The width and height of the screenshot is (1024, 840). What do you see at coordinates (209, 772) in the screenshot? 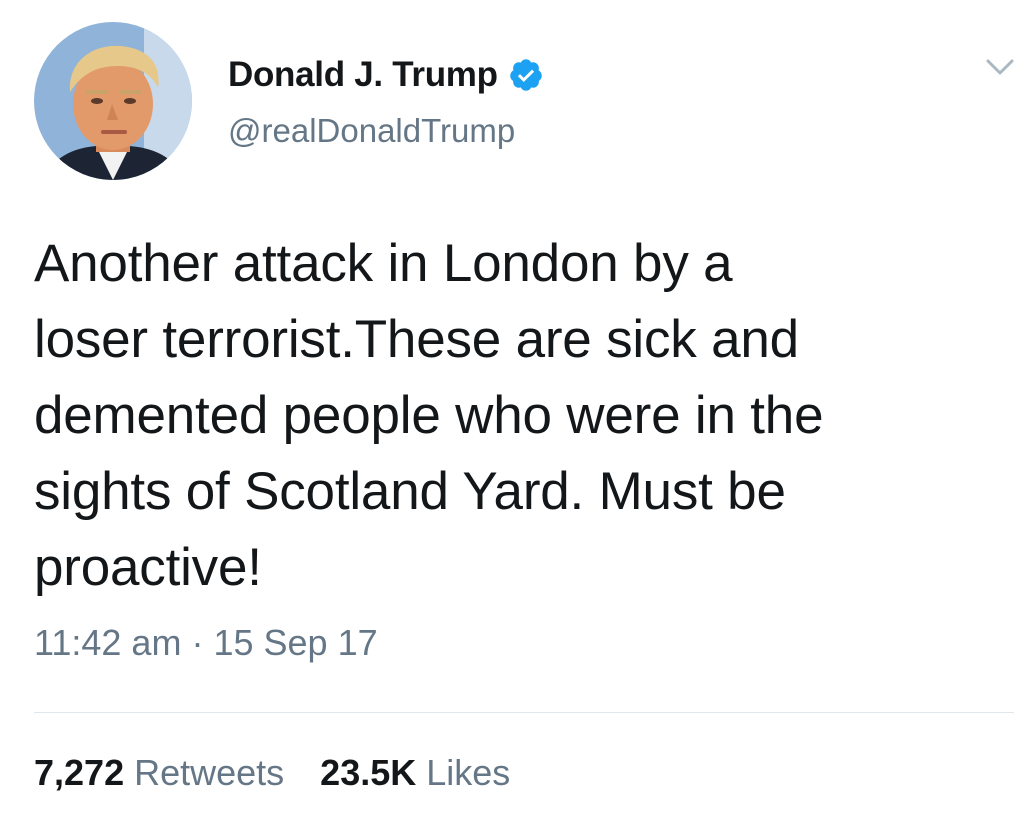
I see `retweets-label: Retweets` at bounding box center [209, 772].